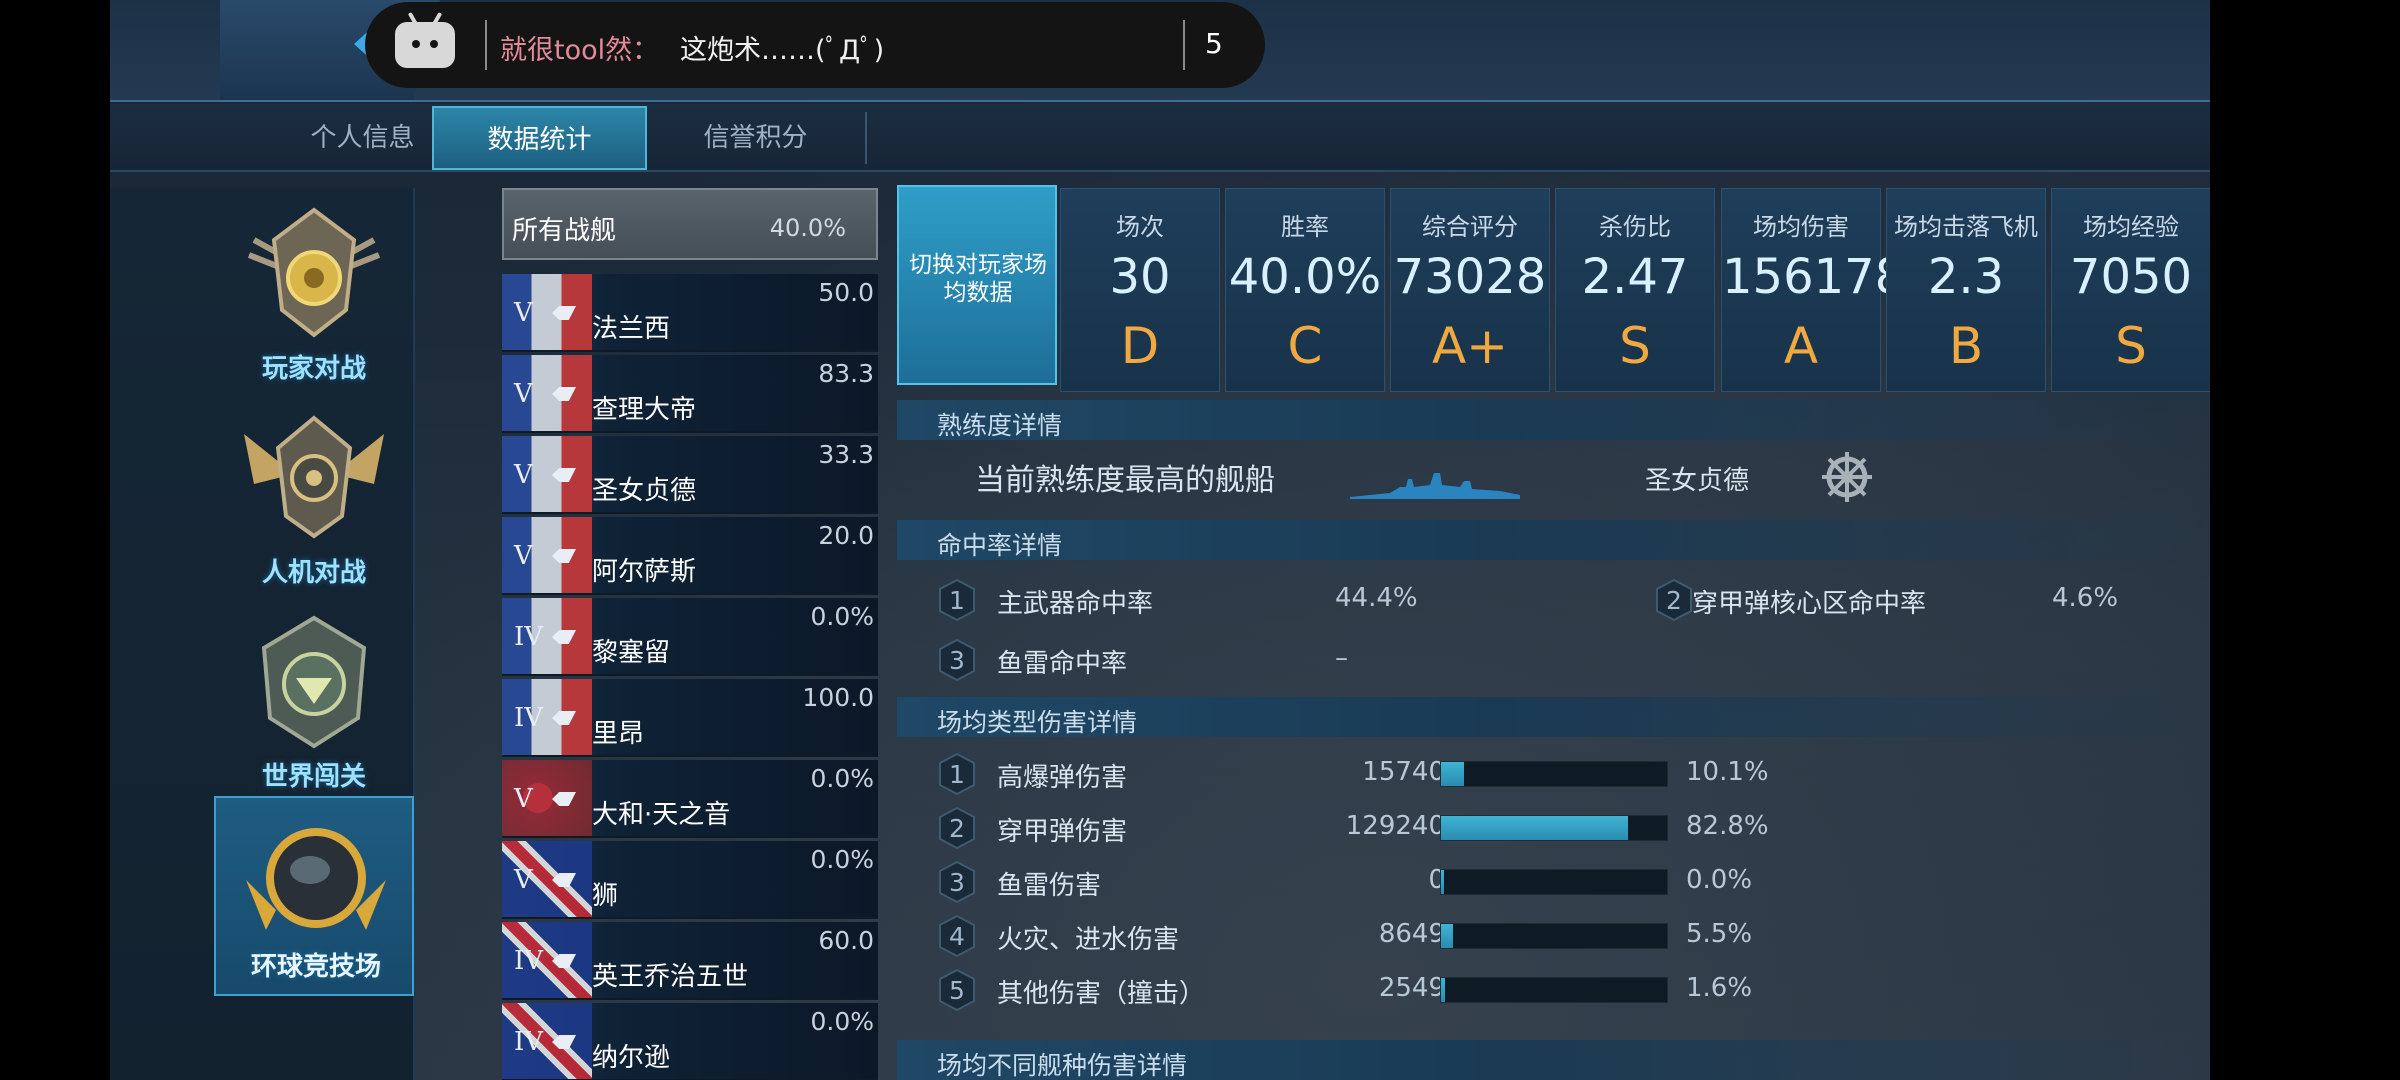 This screenshot has width=2400, height=1080. I want to click on ship-list-item: IV 英王乔治五世 60.0, so click(690, 961).